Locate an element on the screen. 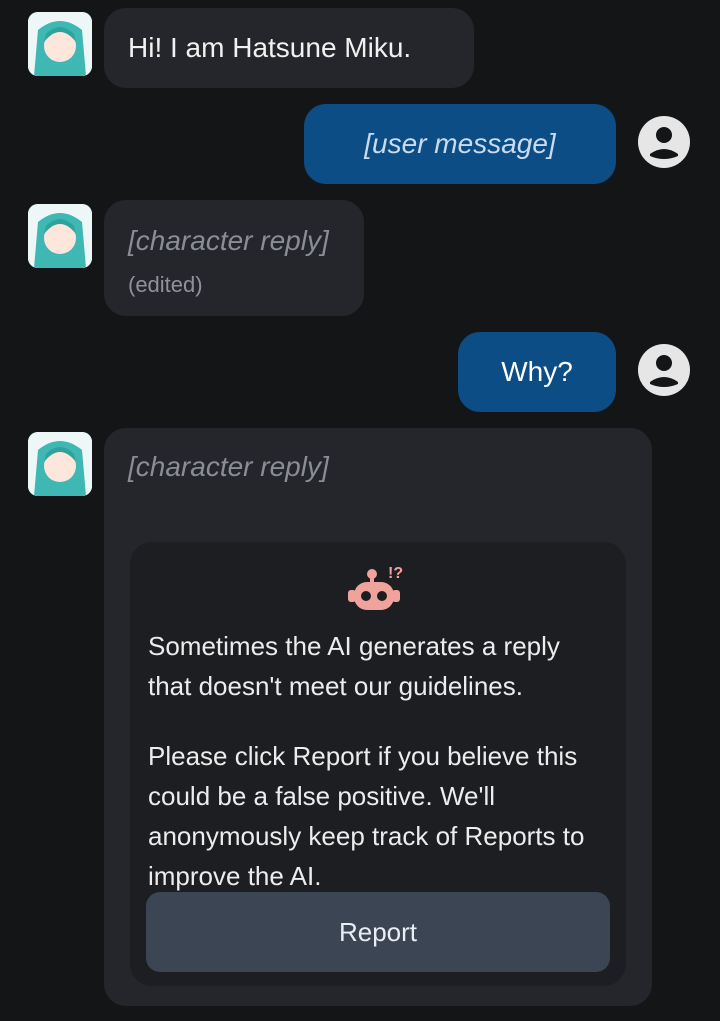  edited-label: (edited) is located at coordinates (165, 284).